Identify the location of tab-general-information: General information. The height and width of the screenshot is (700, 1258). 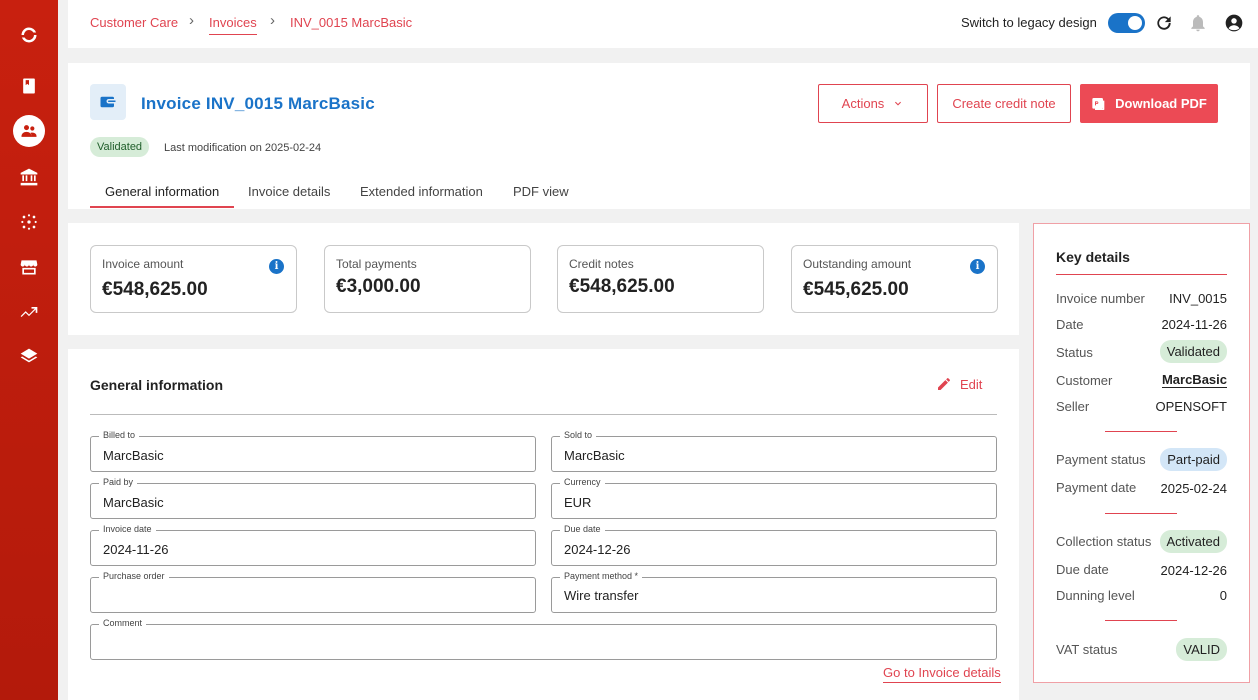
(162, 191).